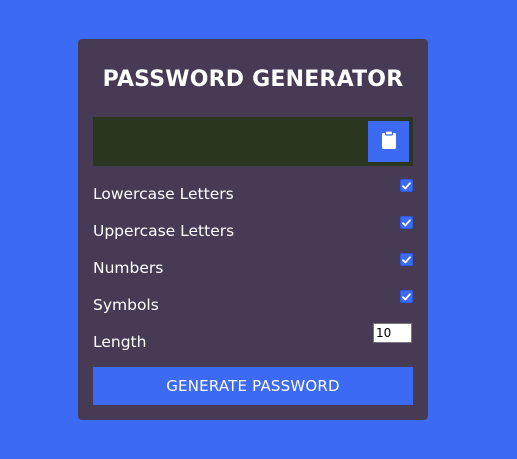 The width and height of the screenshot is (517, 459). I want to click on lowercase-checkbox, so click(406, 185).